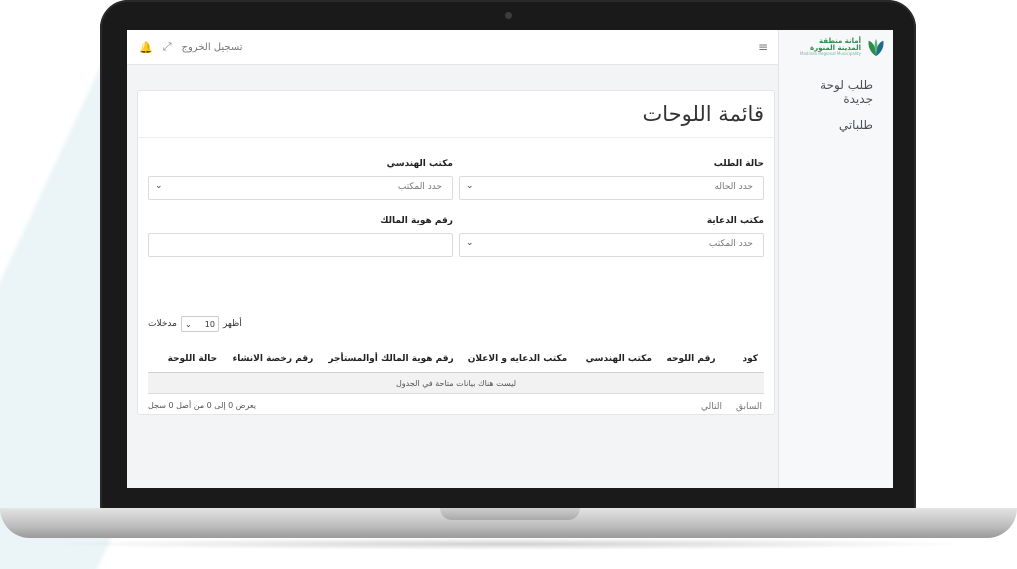 This screenshot has height=569, width=1017. I want to click on logout-link: تسجيل الخروج, so click(212, 47).